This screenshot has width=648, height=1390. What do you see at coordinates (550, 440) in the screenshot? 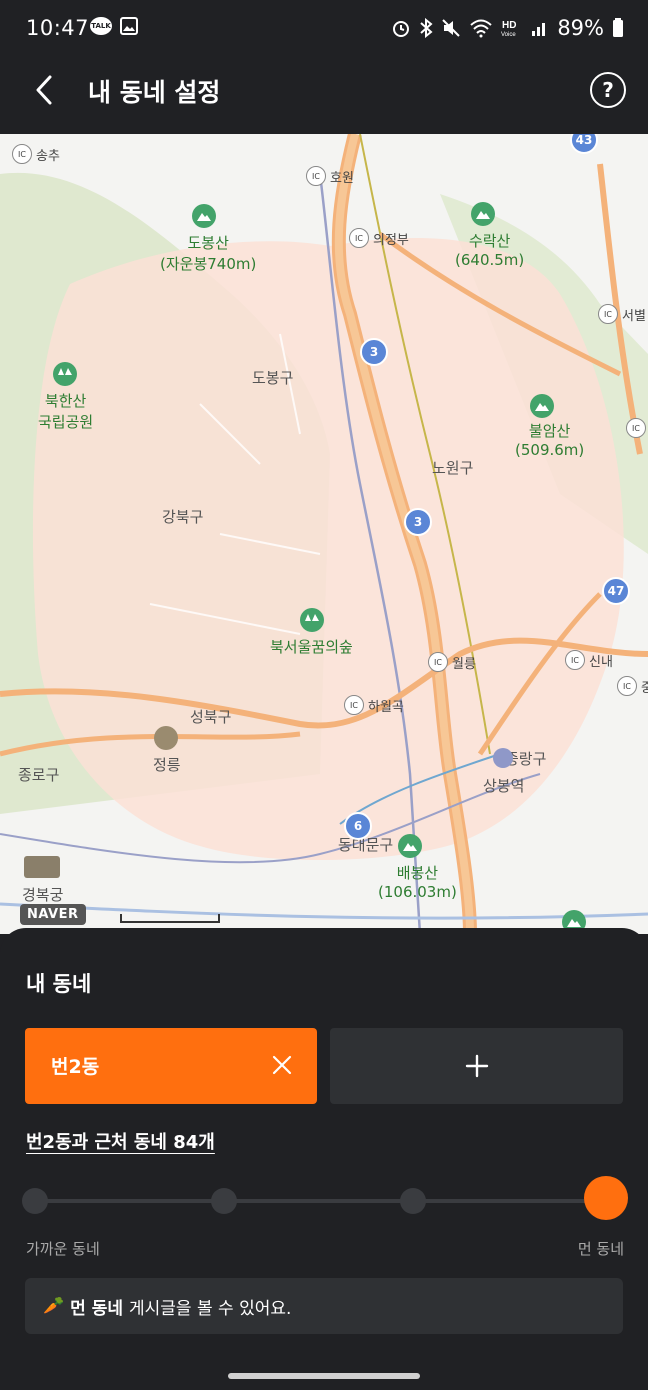
I see `map-label-buramsan: 불암산 (509.6m)` at bounding box center [550, 440].